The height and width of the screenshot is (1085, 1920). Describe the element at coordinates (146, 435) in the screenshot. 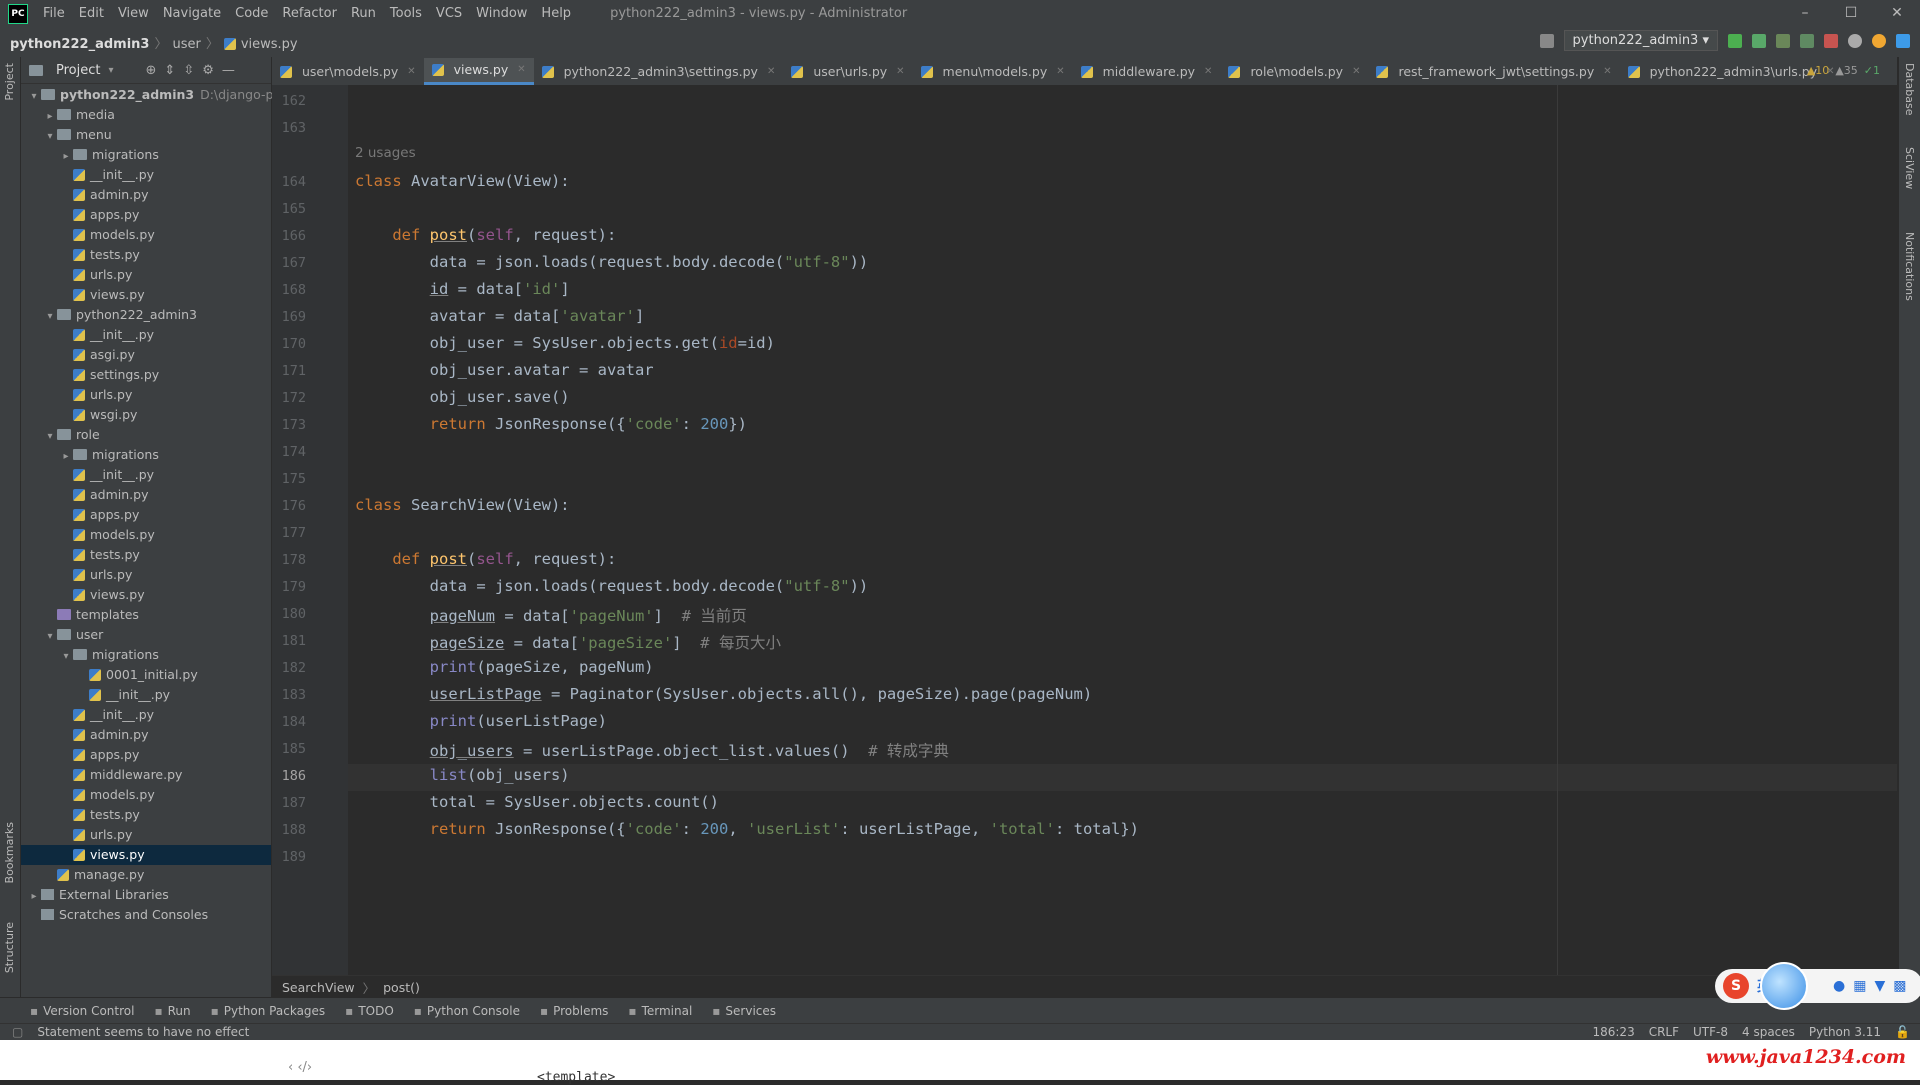

I see `tree-item: ▾ role` at that location.